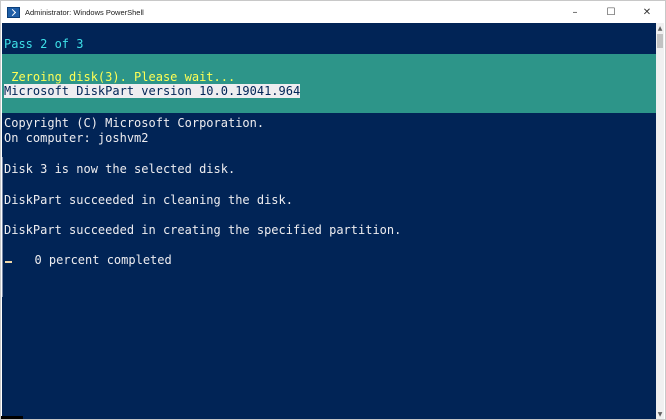 The width and height of the screenshot is (666, 420). I want to click on maximize-button: ☐, so click(611, 12).